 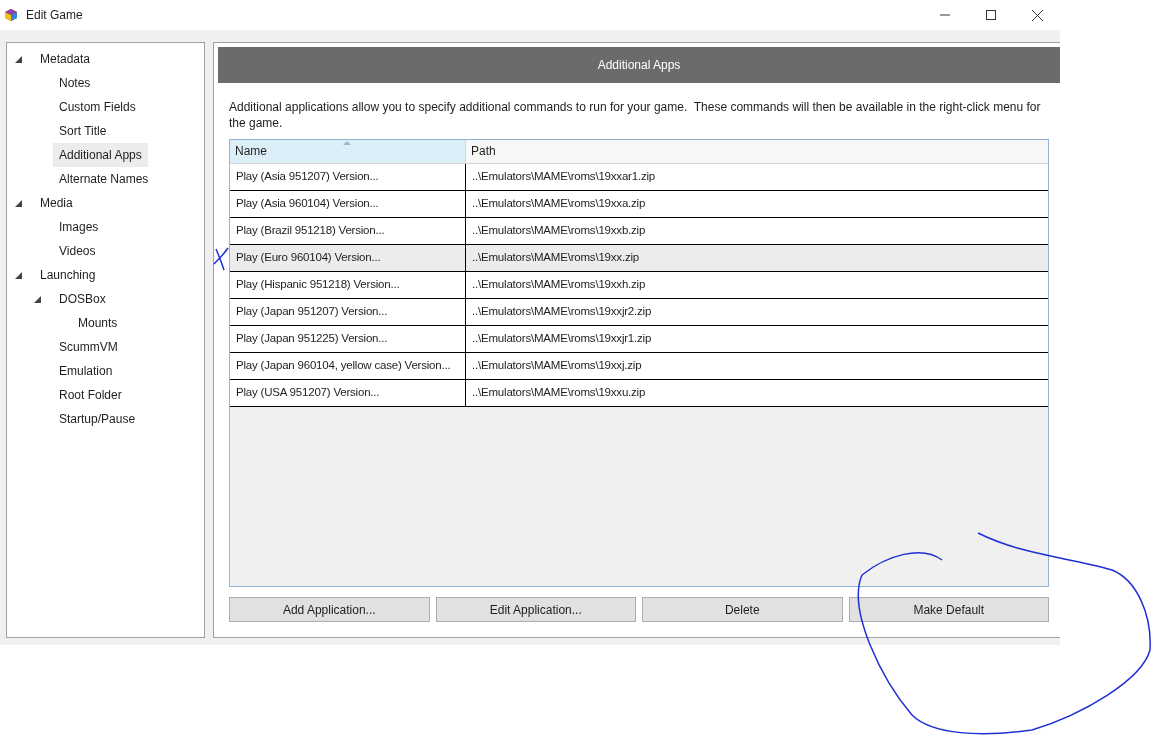 I want to click on app-cube-icon, so click(x=11, y=15).